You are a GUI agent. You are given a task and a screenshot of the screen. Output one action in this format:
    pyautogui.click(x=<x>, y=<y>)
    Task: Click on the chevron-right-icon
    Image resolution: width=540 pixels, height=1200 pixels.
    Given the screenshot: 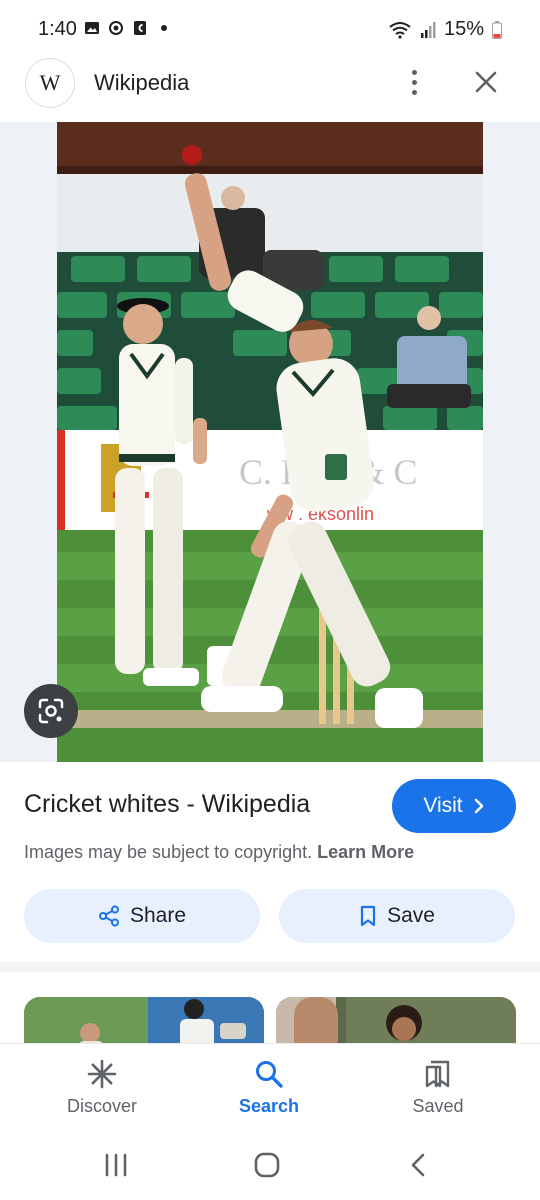 What is the action you would take?
    pyautogui.click(x=478, y=806)
    